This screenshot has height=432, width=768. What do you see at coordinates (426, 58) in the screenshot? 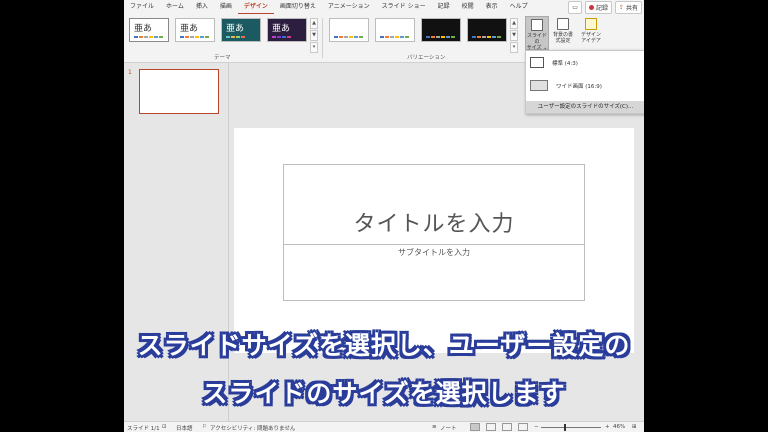
I see `variations-group-label: バリエーション` at bounding box center [426, 58].